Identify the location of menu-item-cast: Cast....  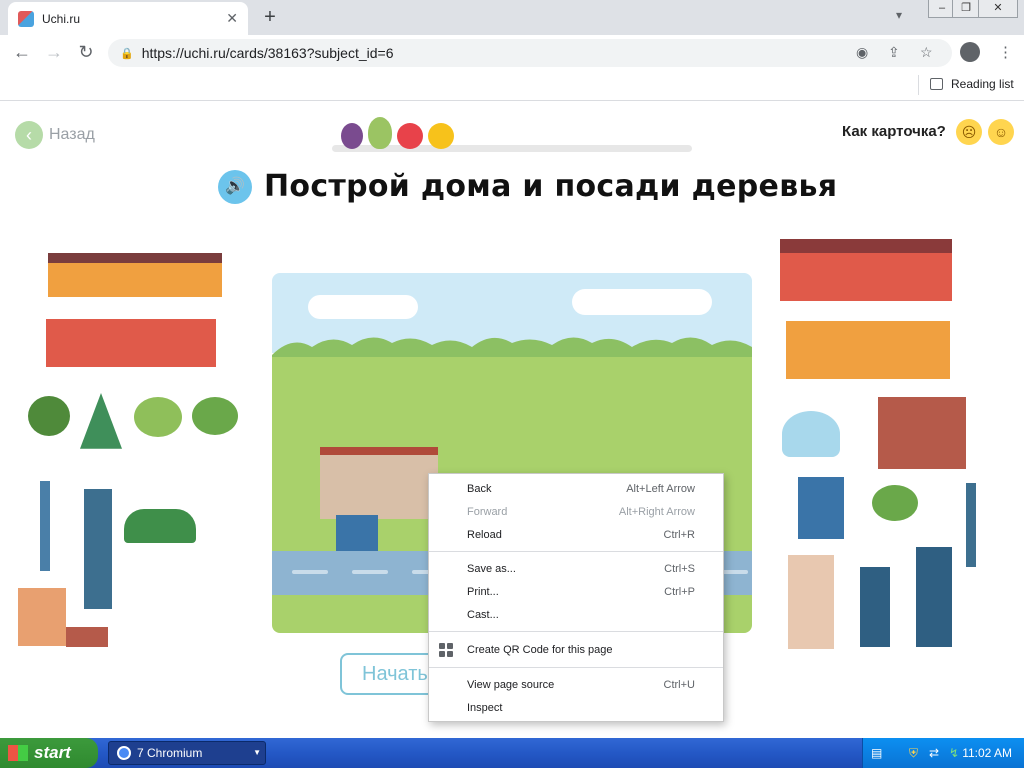
(576, 615).